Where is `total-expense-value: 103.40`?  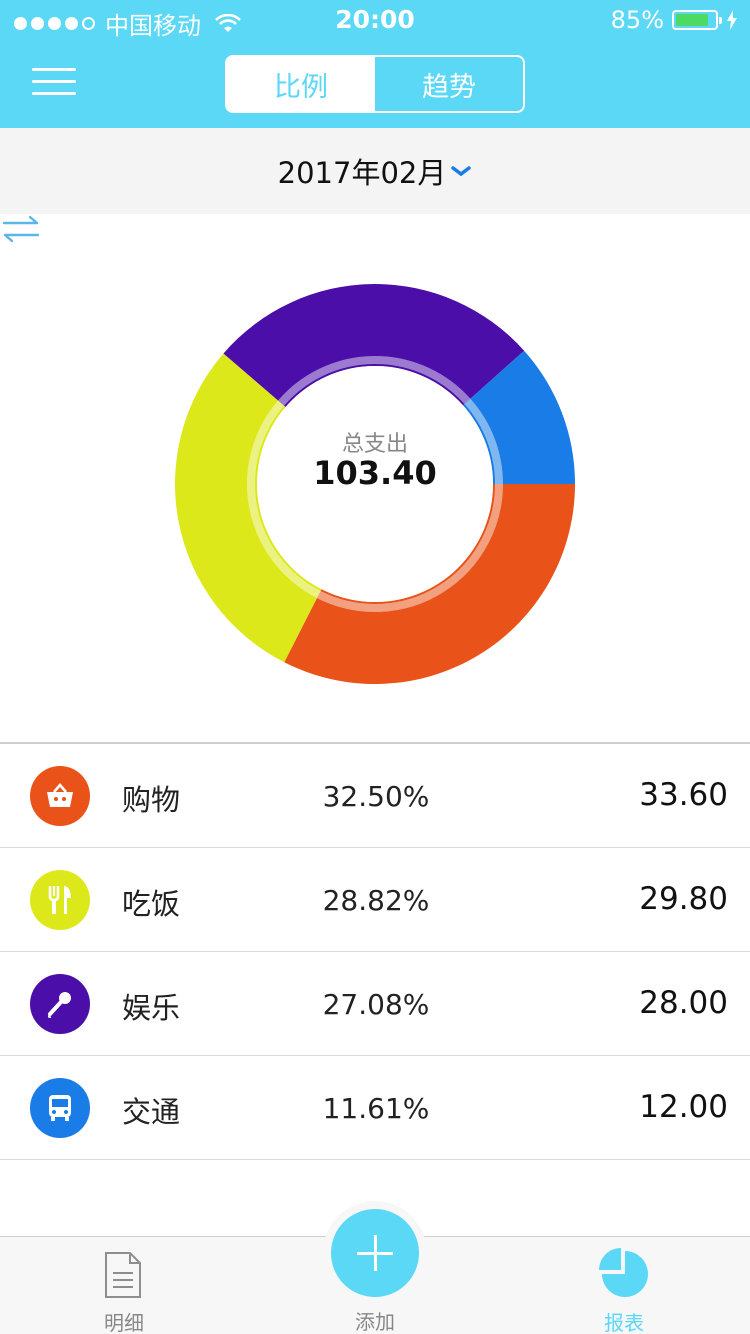 total-expense-value: 103.40 is located at coordinates (375, 473).